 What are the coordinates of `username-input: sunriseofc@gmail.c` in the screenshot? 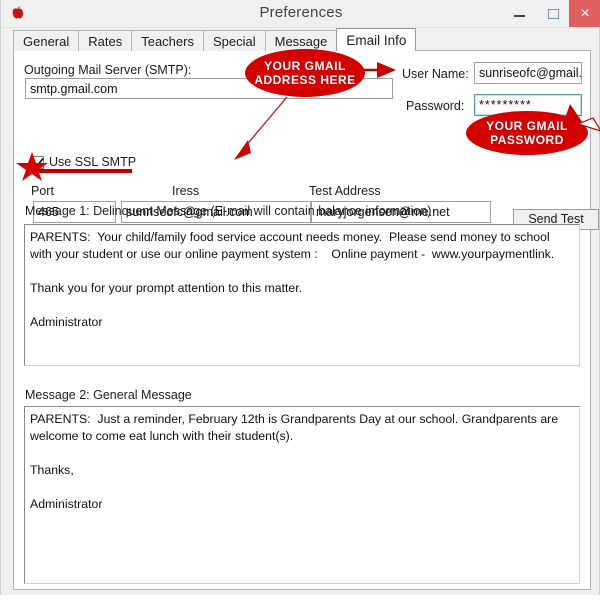 It's located at (528, 73).